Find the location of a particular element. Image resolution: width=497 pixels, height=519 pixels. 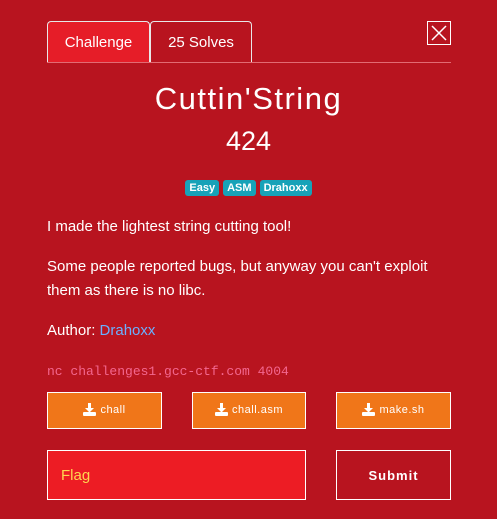

tag-difficulty: Easy is located at coordinates (202, 188).